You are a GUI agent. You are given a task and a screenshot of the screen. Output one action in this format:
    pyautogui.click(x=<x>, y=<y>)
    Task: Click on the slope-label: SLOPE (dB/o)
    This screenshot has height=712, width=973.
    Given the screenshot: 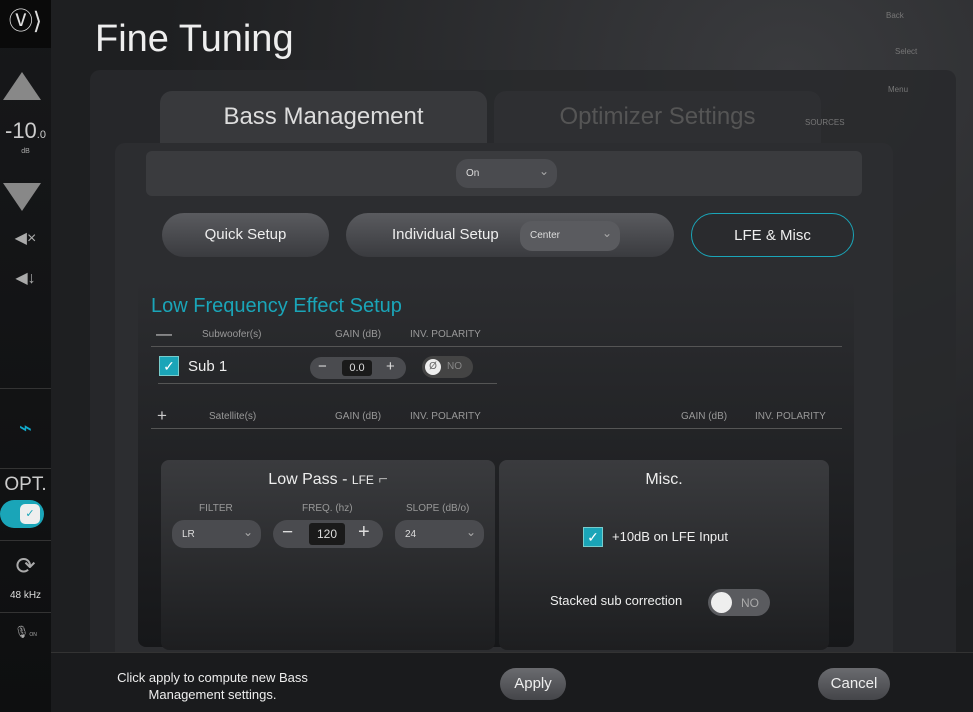 What is the action you would take?
    pyautogui.click(x=438, y=508)
    